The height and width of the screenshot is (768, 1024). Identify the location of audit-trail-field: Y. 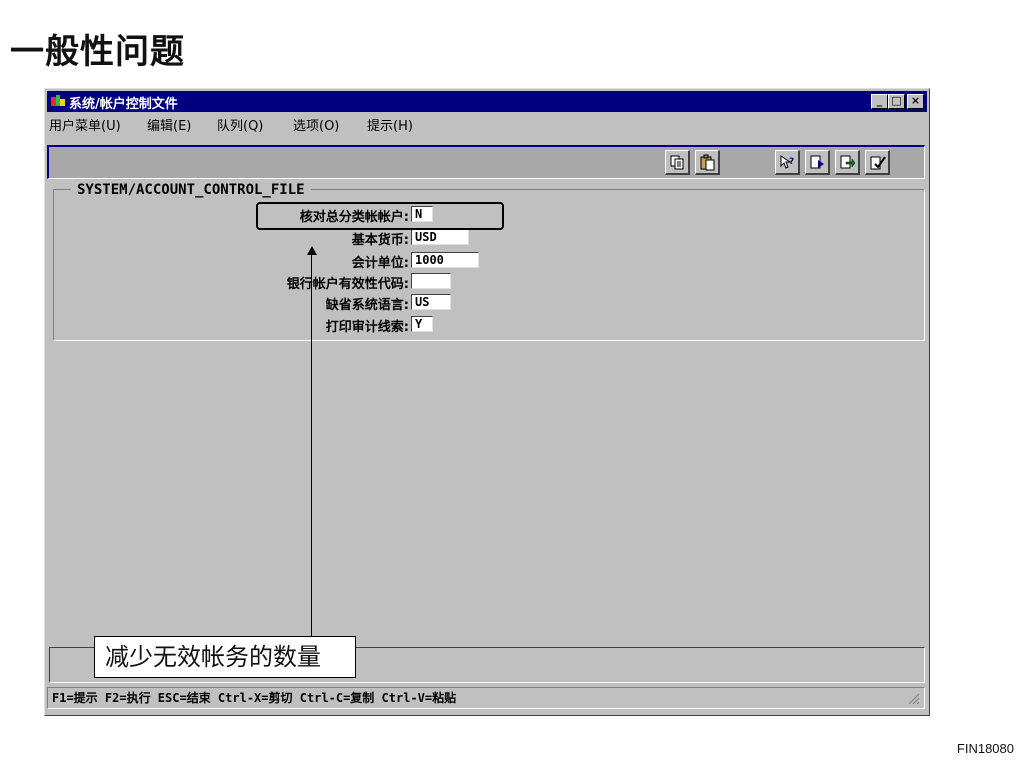
(422, 324).